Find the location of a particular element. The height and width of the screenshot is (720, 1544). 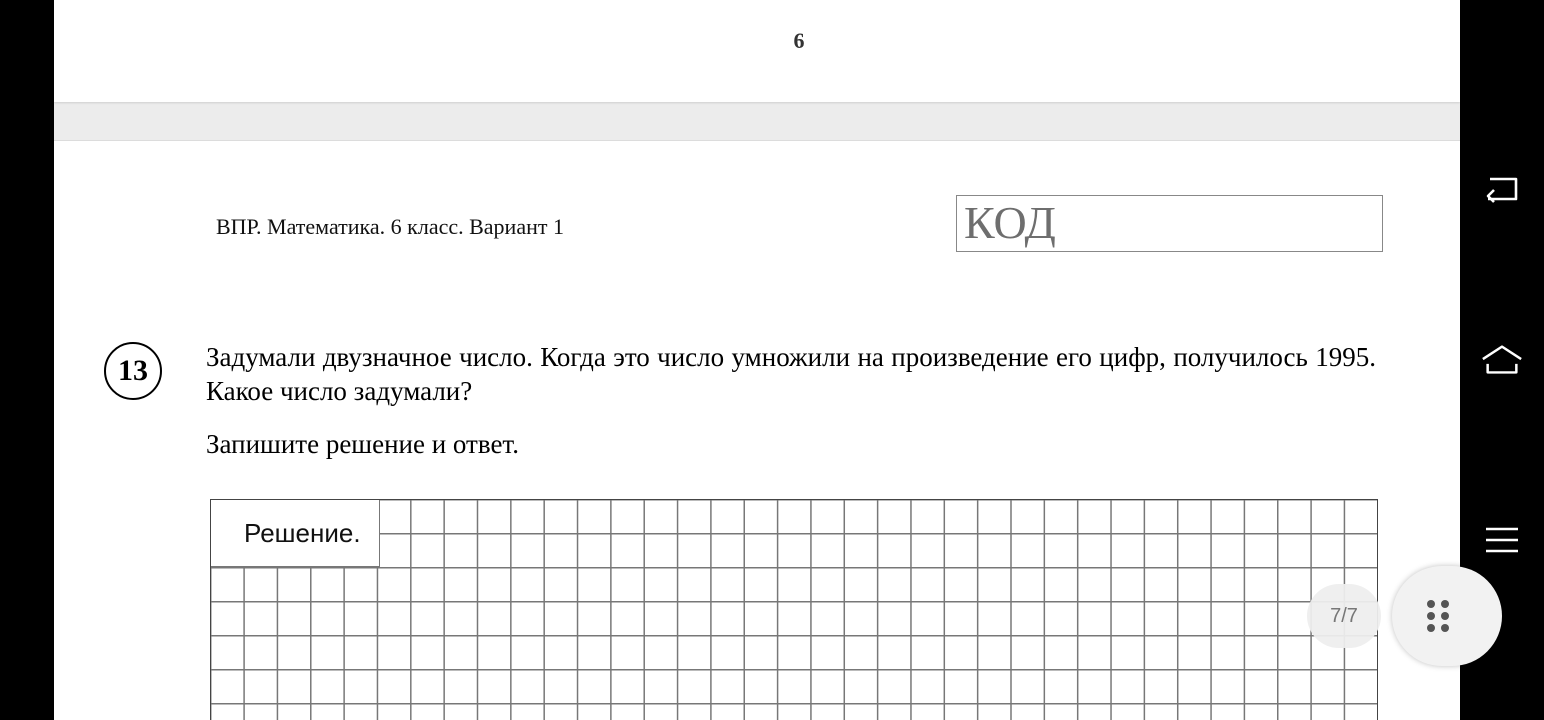

previous-page: 6 is located at coordinates (757, 51).